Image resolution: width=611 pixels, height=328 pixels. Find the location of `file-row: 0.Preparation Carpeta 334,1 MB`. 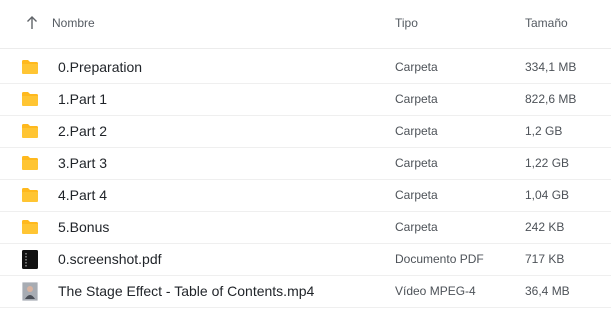

file-row: 0.Preparation Carpeta 334,1 MB is located at coordinates (305, 68).